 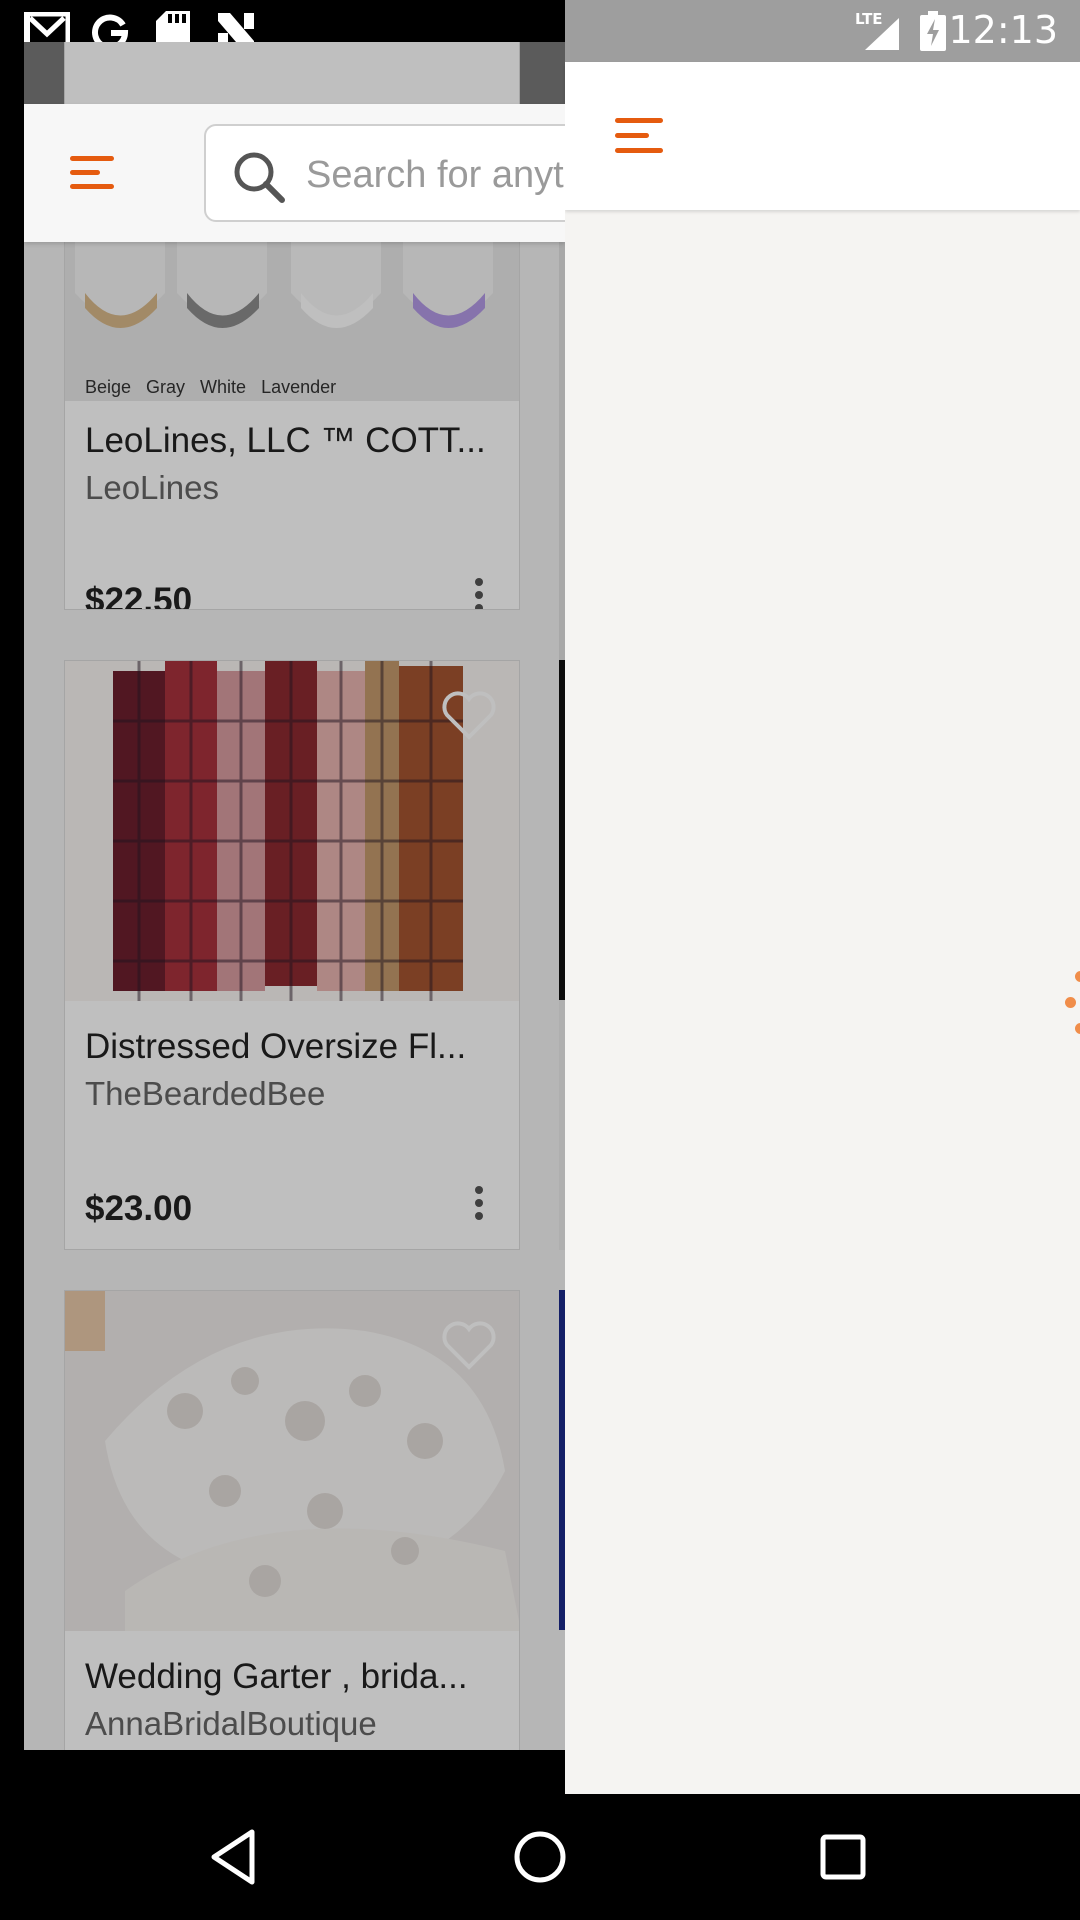 I want to click on menu-icon, so click(x=92, y=172).